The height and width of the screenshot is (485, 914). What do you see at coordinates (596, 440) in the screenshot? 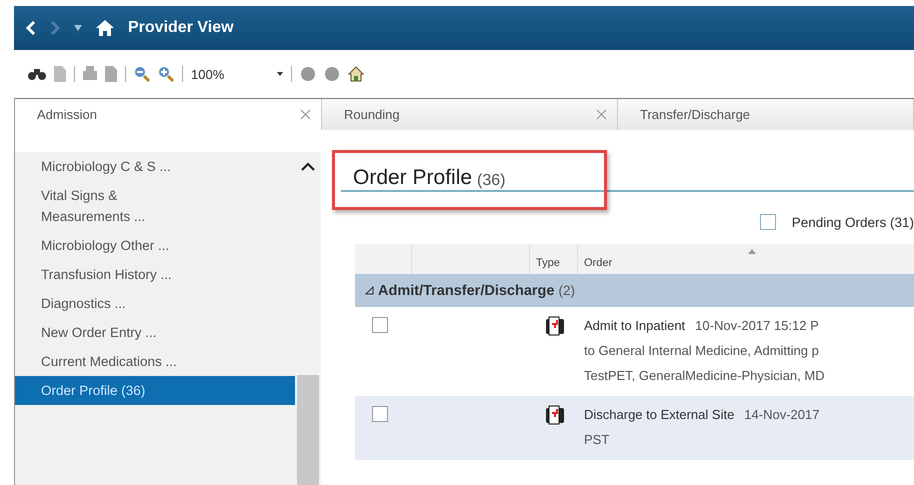
I see `order-detail: PST` at bounding box center [596, 440].